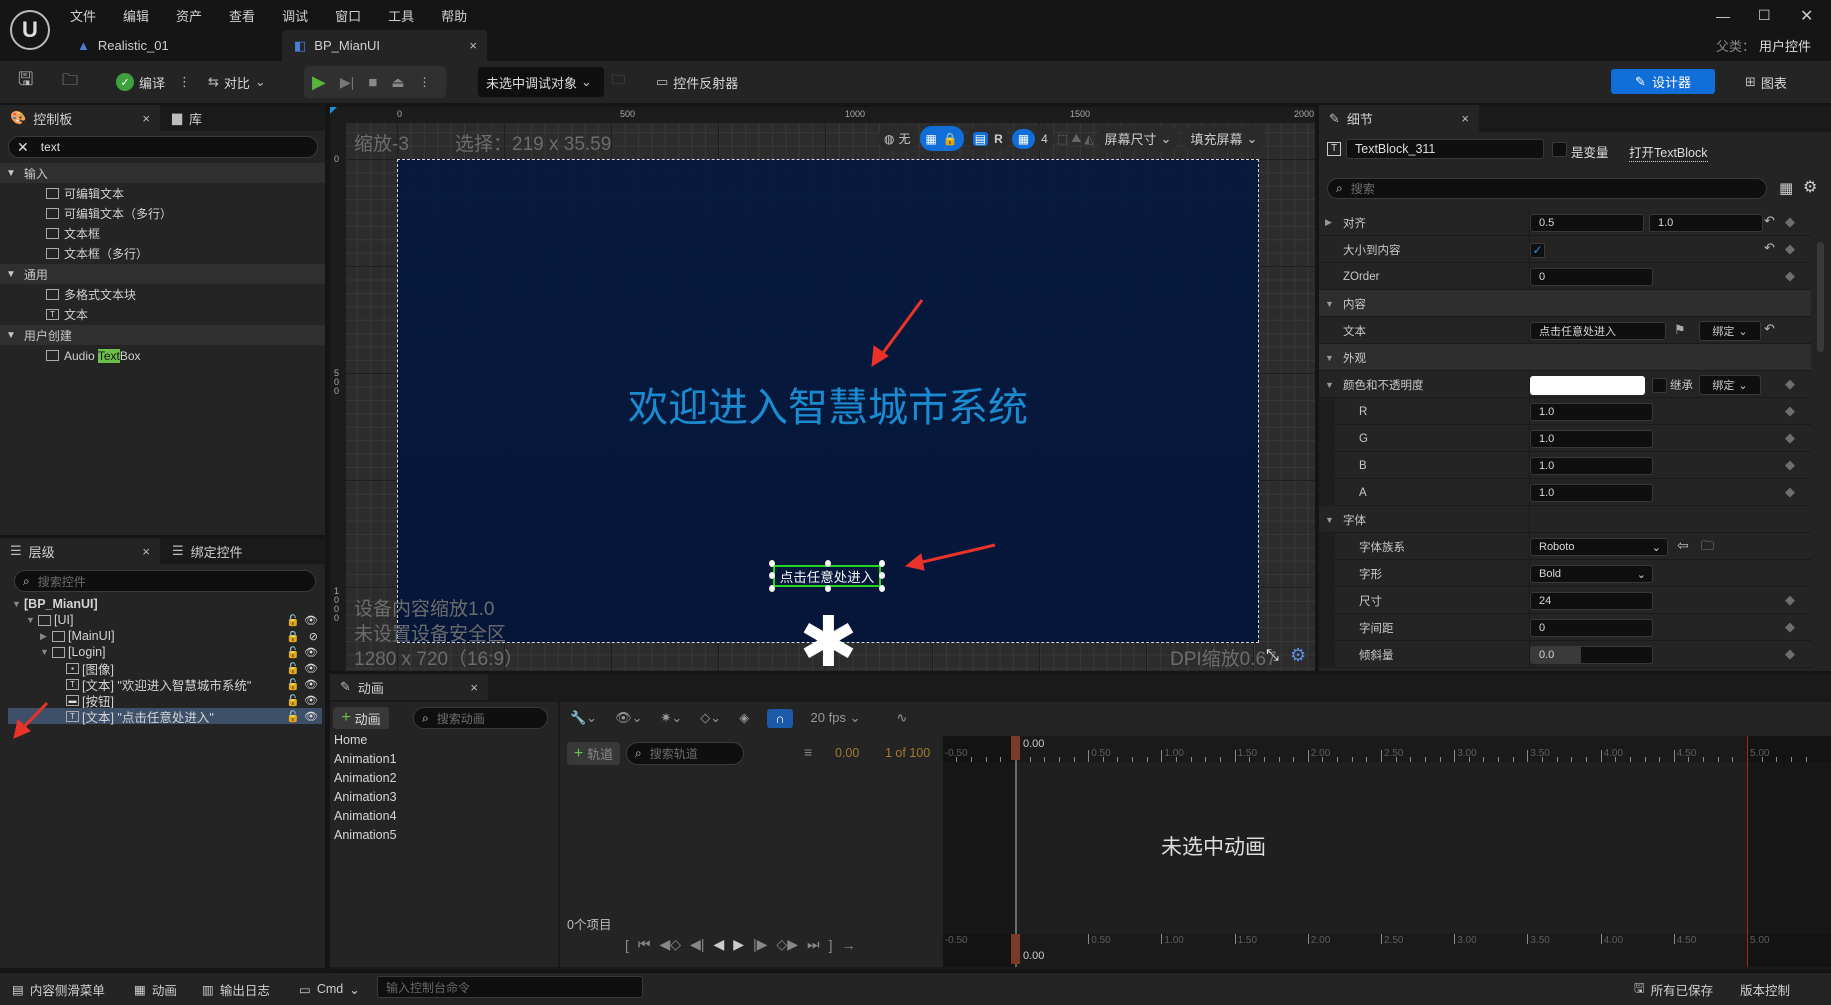  I want to click on annotation-arrow-button, so click(956, 554).